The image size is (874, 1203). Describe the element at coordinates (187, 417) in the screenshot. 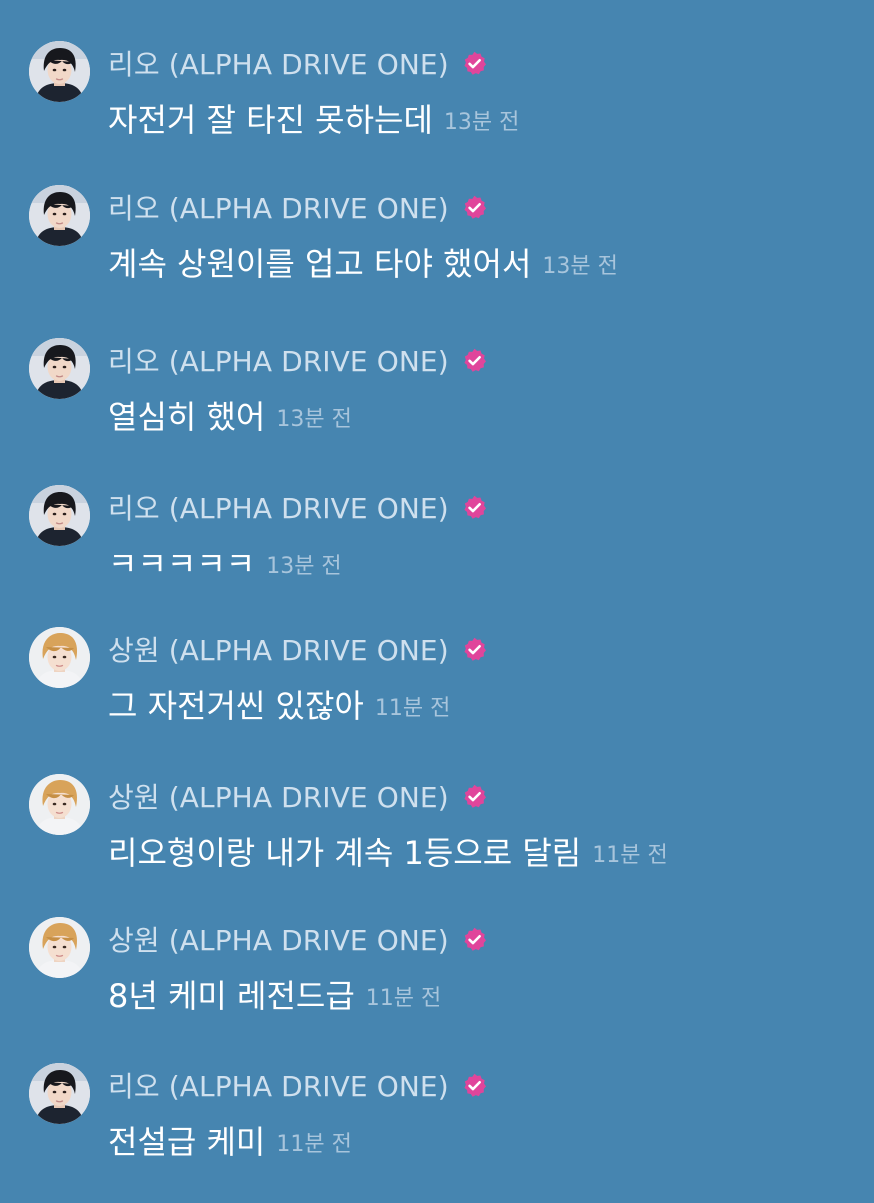

I see `message-text: 열심히 했어` at that location.